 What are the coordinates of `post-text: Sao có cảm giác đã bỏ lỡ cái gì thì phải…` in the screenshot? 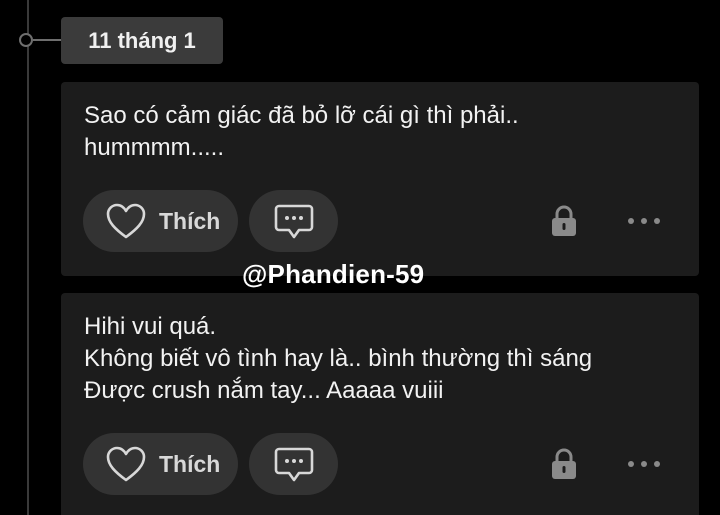 It's located at (301, 131).